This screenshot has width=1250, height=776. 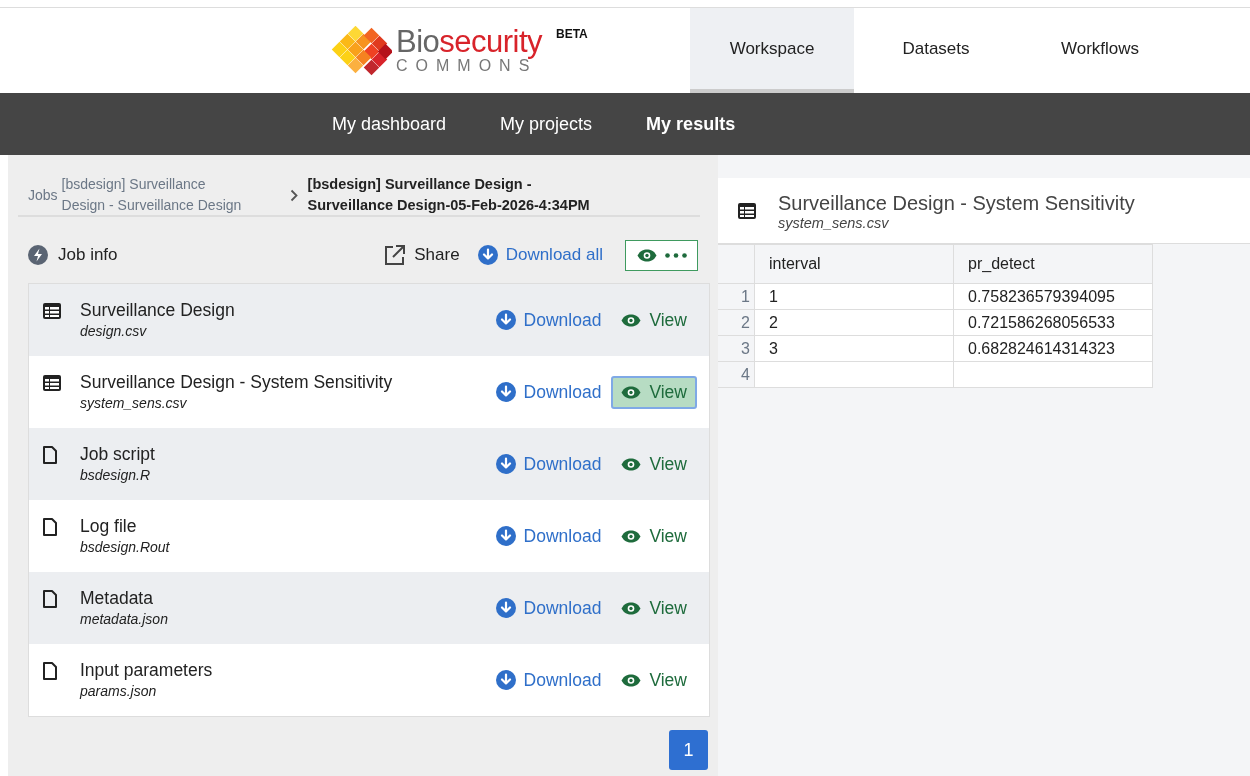 I want to click on table-cell: 3, so click(x=854, y=348).